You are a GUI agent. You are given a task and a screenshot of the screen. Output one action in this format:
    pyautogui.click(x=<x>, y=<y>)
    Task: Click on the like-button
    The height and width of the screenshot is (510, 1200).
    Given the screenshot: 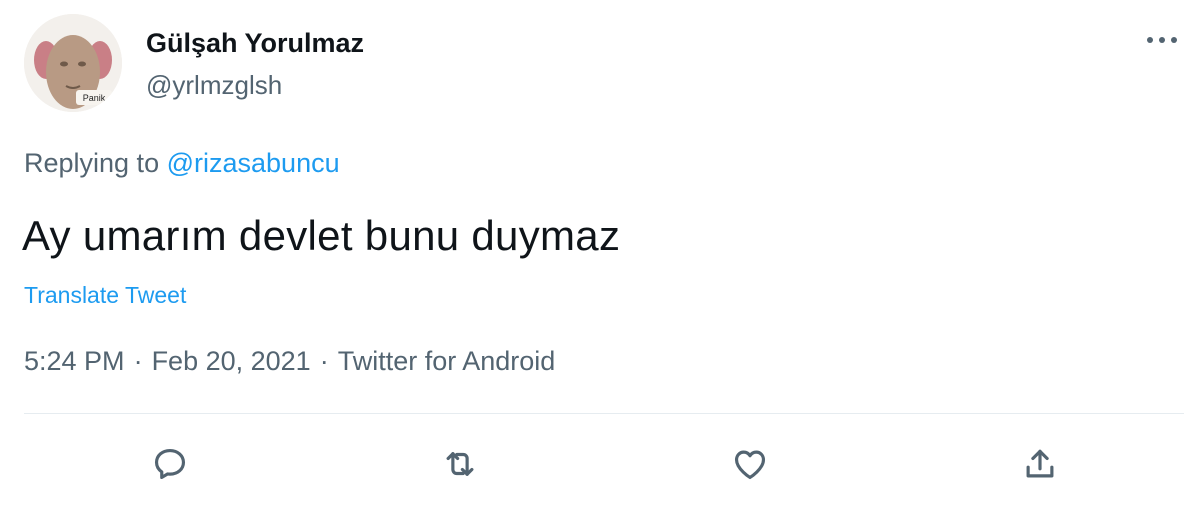 What is the action you would take?
    pyautogui.click(x=750, y=464)
    